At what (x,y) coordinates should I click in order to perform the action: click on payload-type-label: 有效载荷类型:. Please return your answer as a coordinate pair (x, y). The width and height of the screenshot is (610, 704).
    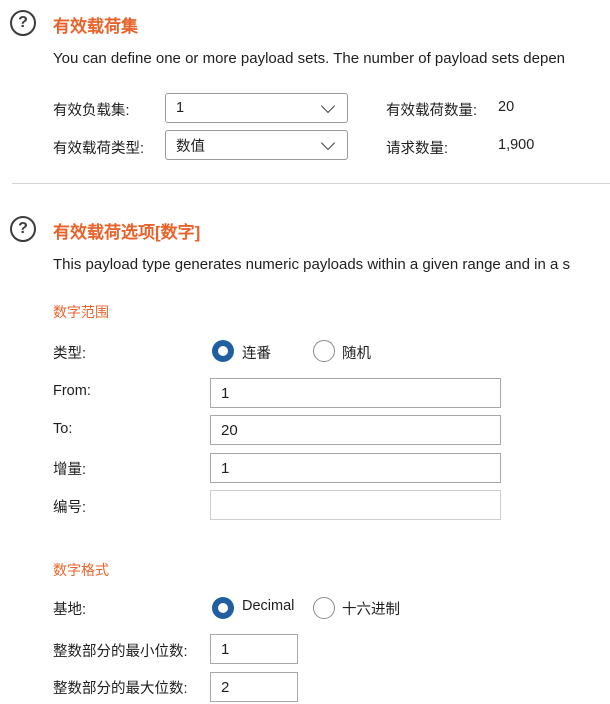
    Looking at the image, I should click on (99, 149).